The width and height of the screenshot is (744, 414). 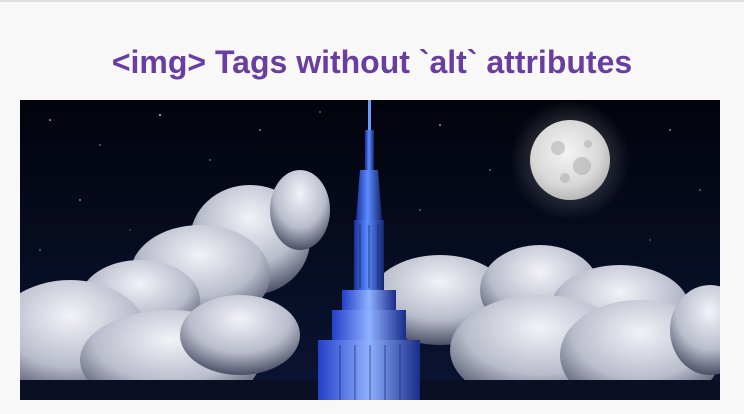 What do you see at coordinates (372, 1) in the screenshot?
I see `top-border` at bounding box center [372, 1].